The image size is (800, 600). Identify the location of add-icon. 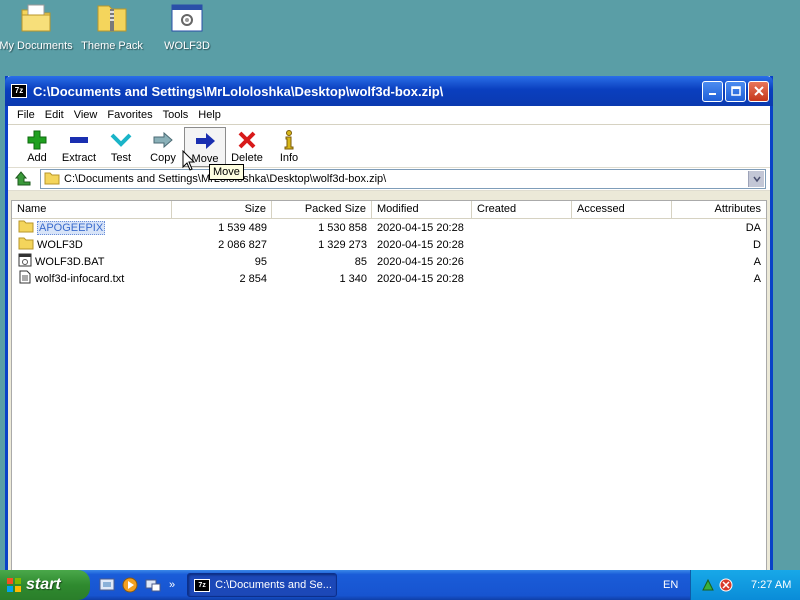
(37, 140).